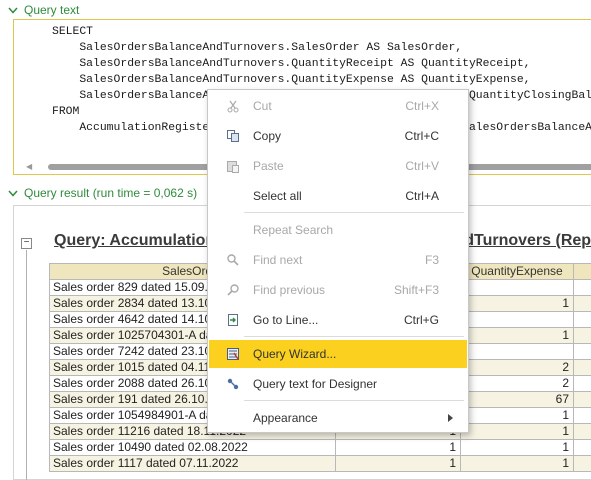  I want to click on quantity-cell: 67, so click(517, 399).